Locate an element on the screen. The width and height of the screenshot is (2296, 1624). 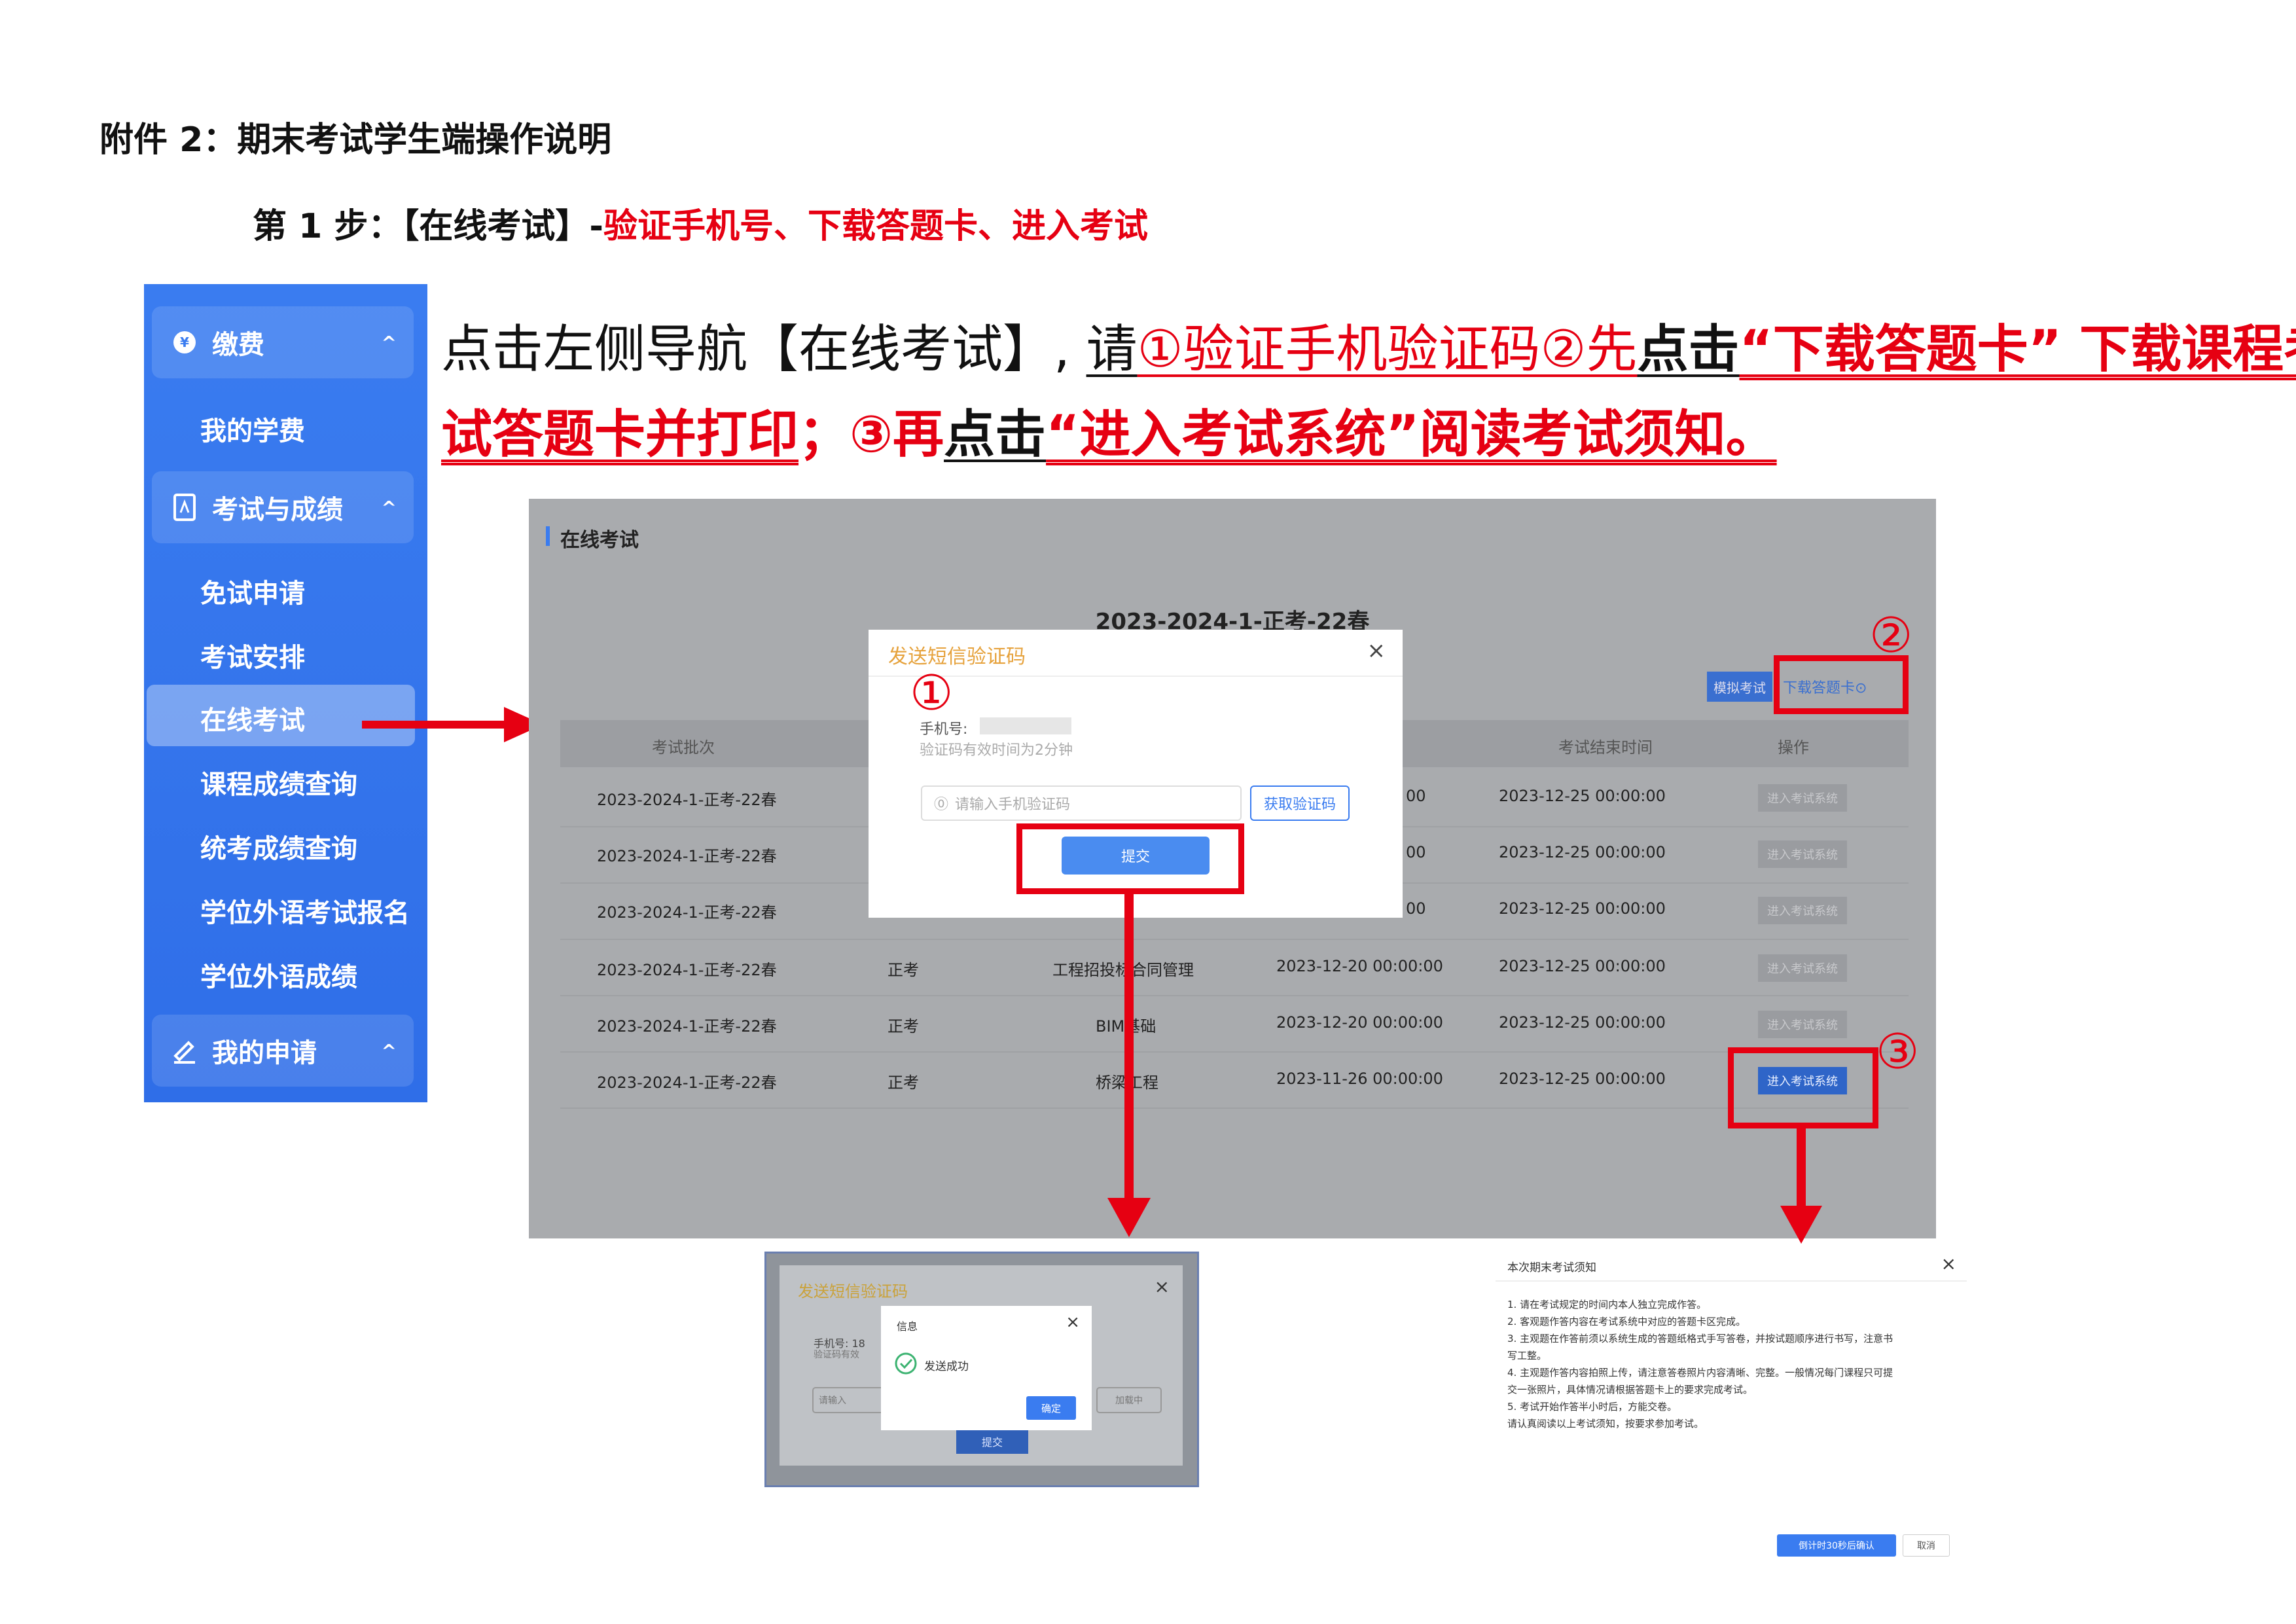
sidebar-group-label: 我的申请 is located at coordinates (264, 1053).